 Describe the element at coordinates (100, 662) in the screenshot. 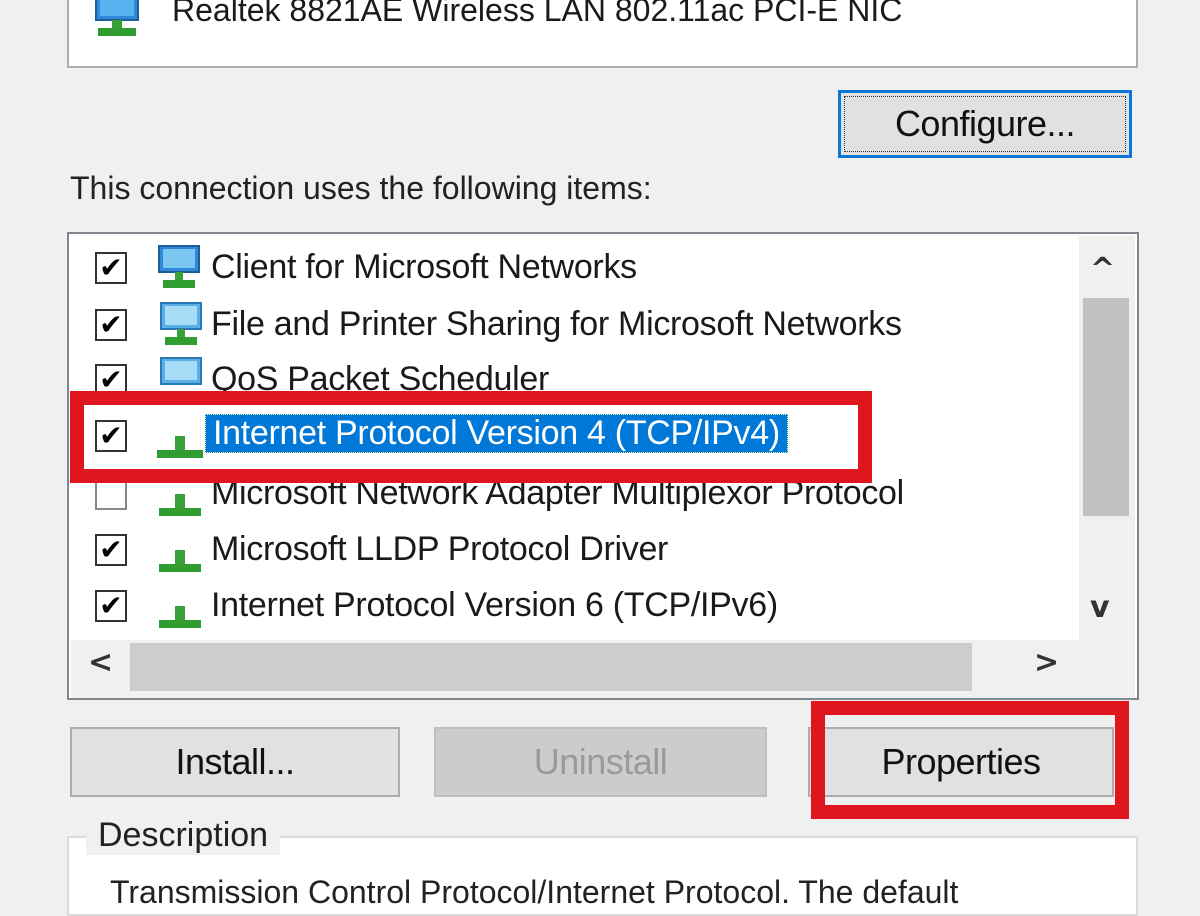

I see `chevron-left-icon: <` at that location.